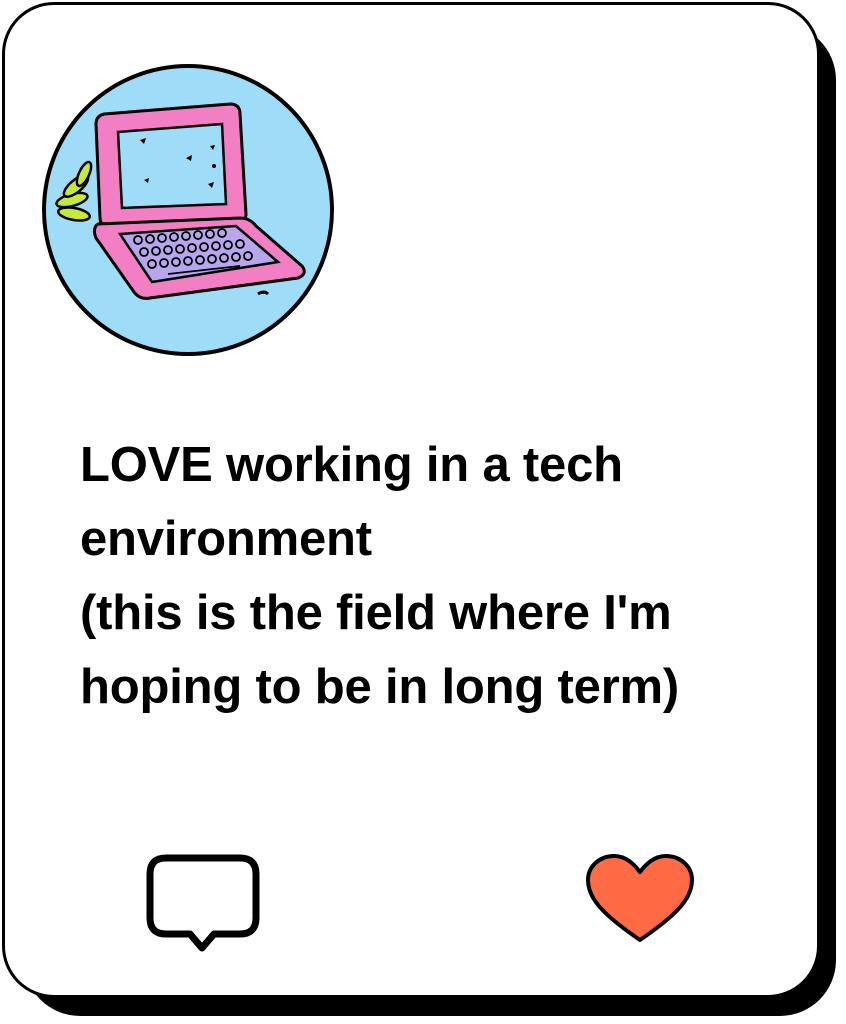  I want to click on like-button, so click(640, 900).